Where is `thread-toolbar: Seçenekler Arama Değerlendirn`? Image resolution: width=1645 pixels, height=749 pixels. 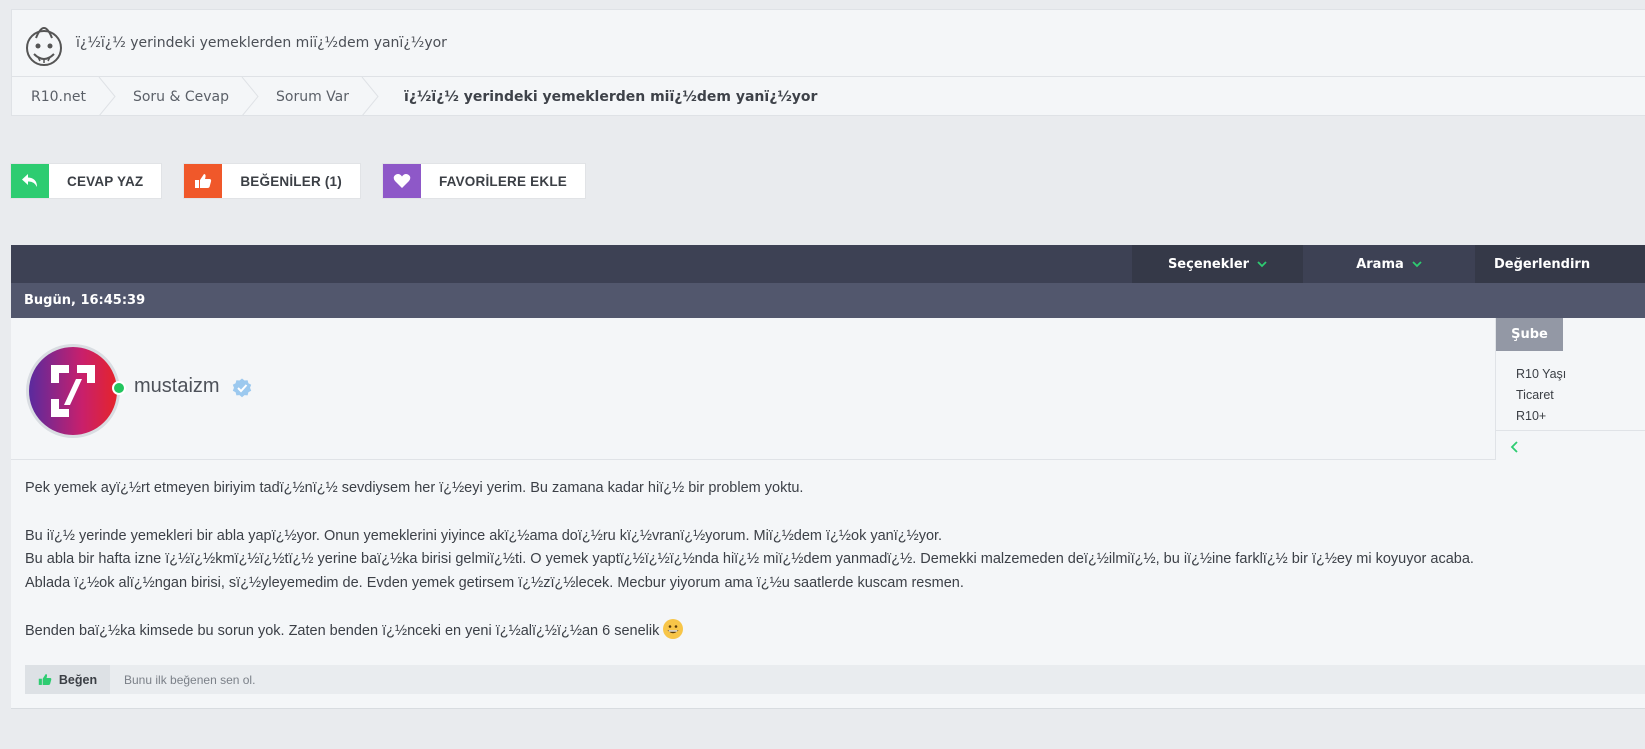
thread-toolbar: Seçenekler Arama Değerlendirn is located at coordinates (828, 264).